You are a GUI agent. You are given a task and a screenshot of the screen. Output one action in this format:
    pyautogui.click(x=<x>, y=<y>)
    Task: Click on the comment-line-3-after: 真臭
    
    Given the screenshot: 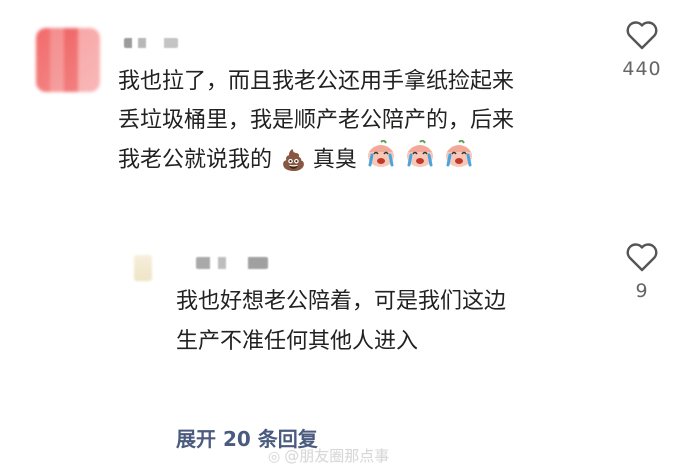 What is the action you would take?
    pyautogui.click(x=334, y=160)
    